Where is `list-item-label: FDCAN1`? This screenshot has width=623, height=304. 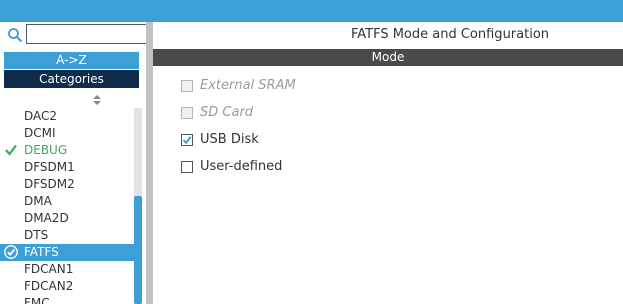 list-item-label: FDCAN1 is located at coordinates (49, 269).